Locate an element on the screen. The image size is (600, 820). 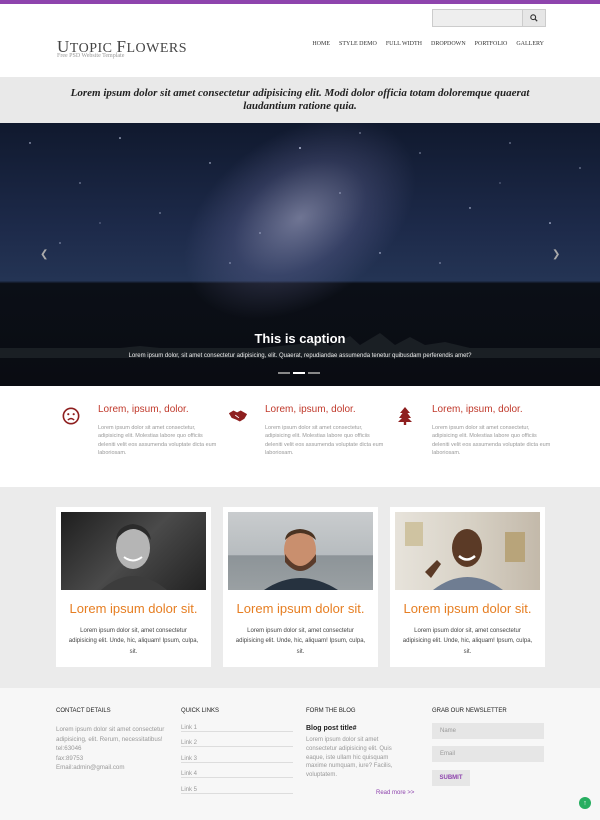
contact-tel: tel:63046 is located at coordinates (69, 748).